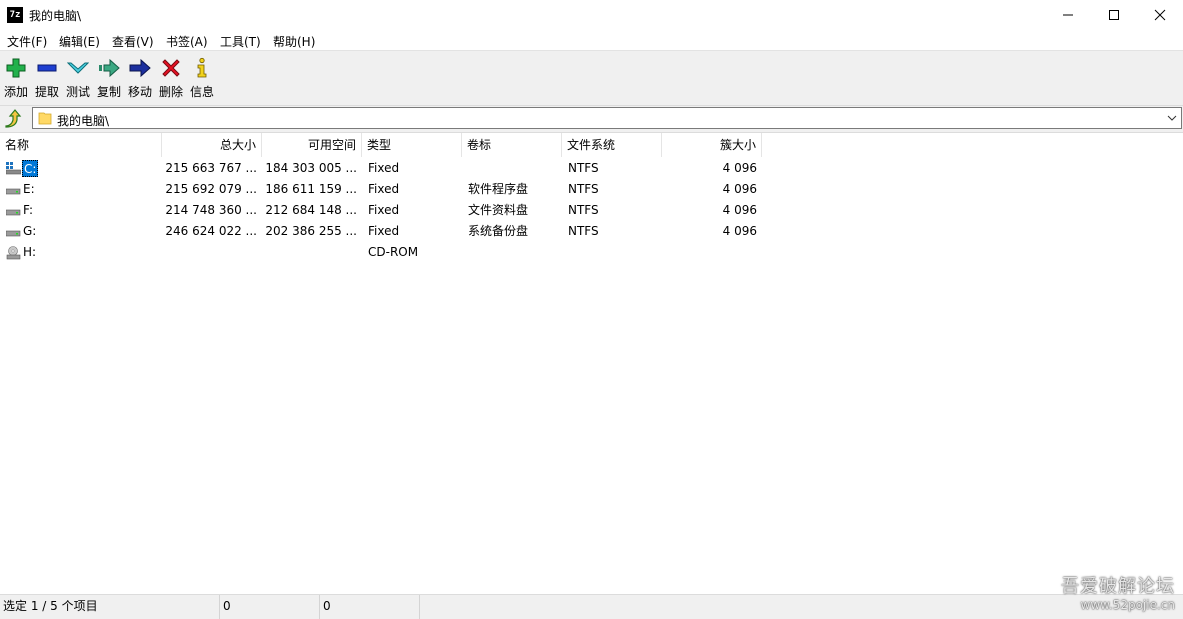 Image resolution: width=1183 pixels, height=619 pixels. Describe the element at coordinates (591, 15) in the screenshot. I see `title-bar: 7z 我的电脑\` at that location.